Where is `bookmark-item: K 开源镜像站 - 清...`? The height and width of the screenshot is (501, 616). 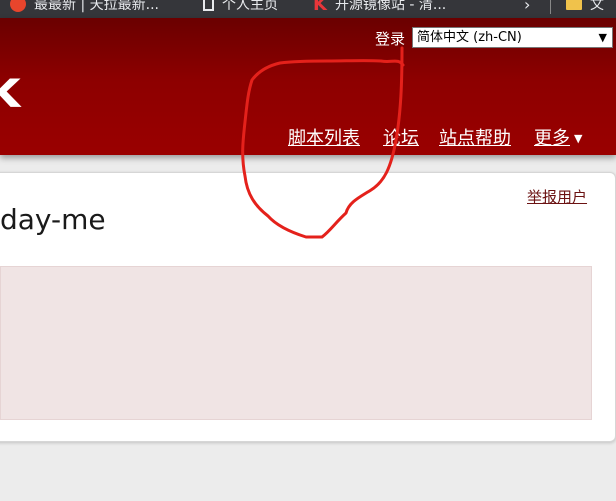
bookmark-item: K 开源镜像站 - 清... is located at coordinates (380, 7).